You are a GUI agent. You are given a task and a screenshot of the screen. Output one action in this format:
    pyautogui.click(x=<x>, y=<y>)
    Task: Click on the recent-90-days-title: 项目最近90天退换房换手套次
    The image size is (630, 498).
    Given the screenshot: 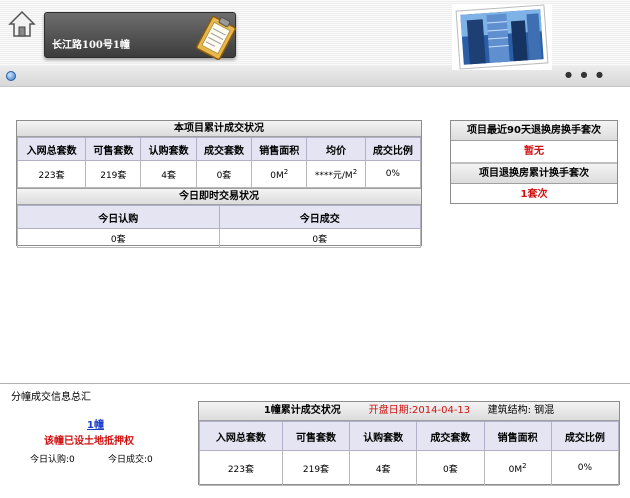 What is the action you would take?
    pyautogui.click(x=534, y=131)
    